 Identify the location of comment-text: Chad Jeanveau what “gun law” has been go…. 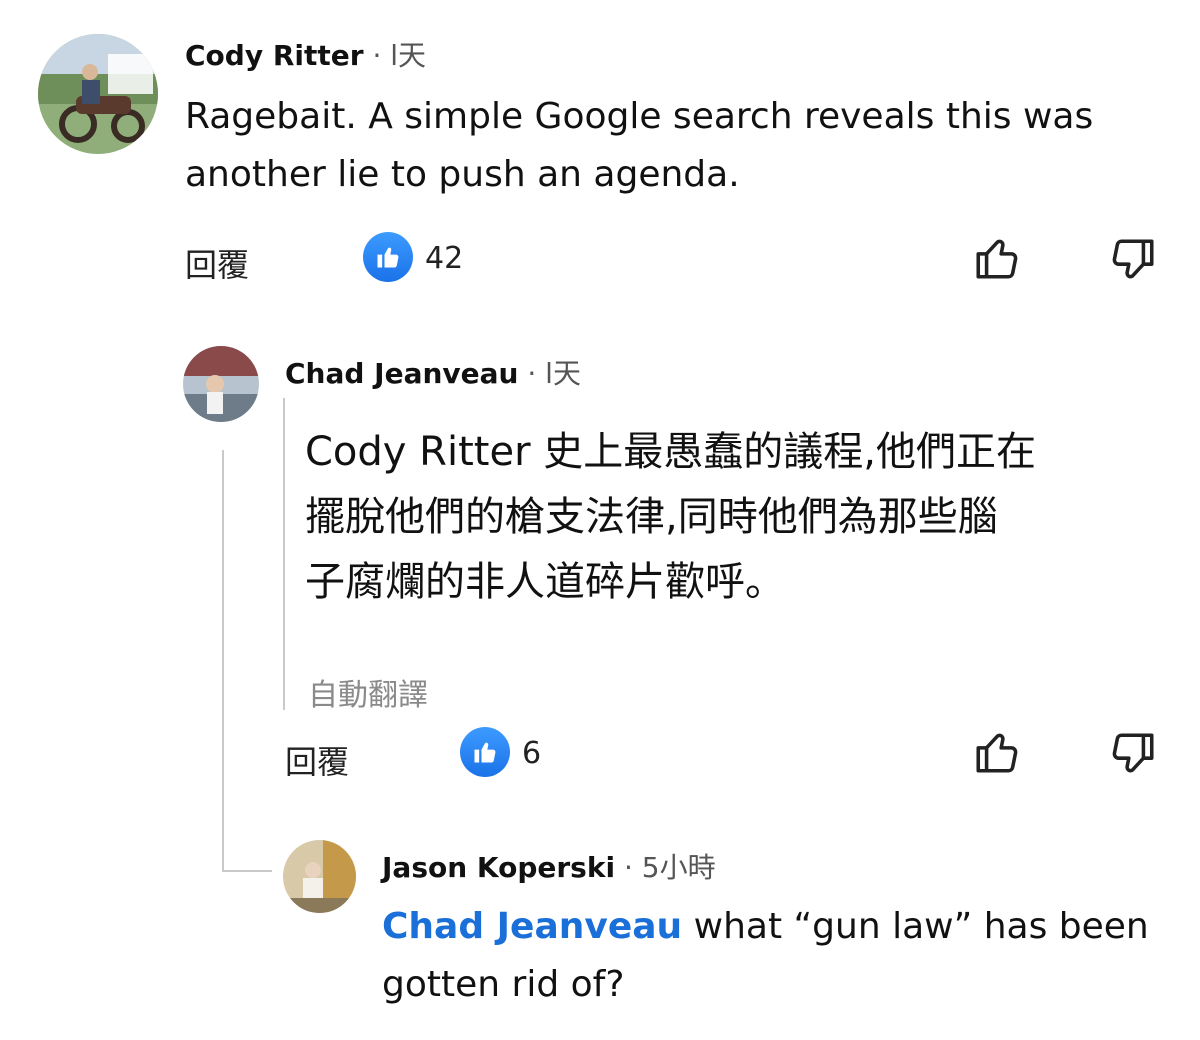
(777, 956).